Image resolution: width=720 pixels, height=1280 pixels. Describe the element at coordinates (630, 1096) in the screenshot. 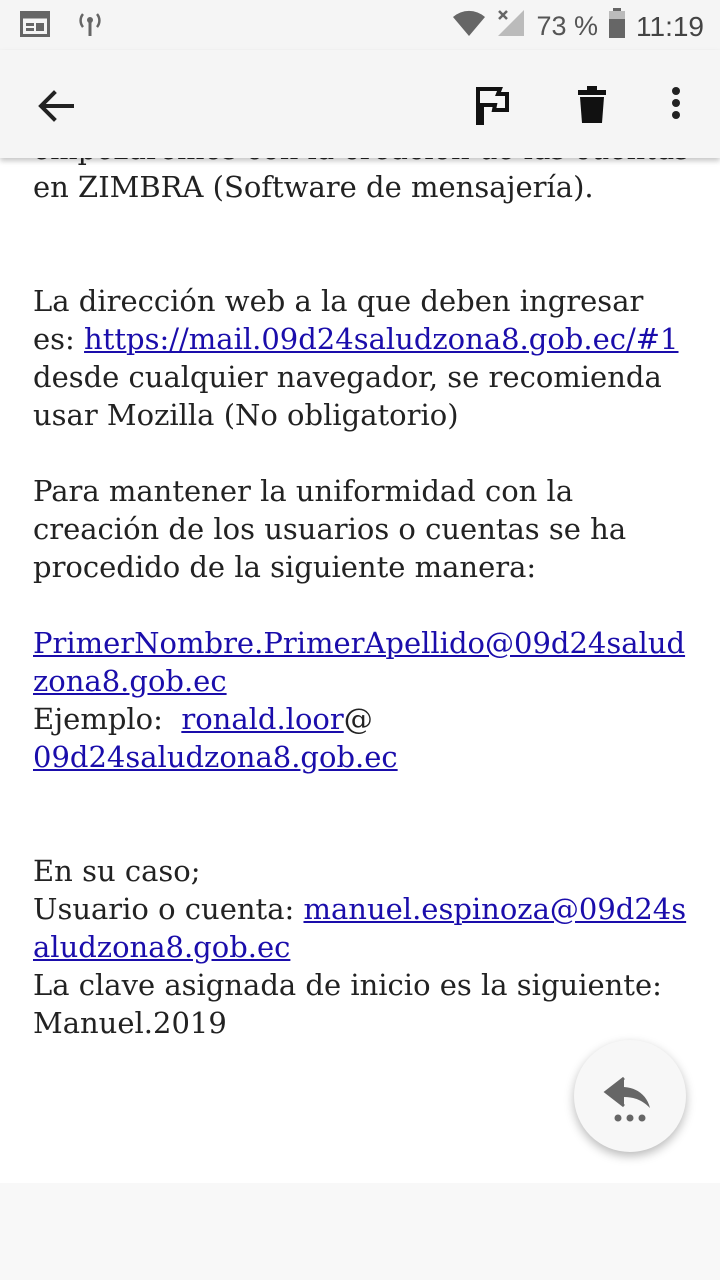

I see `reply-all-button` at that location.